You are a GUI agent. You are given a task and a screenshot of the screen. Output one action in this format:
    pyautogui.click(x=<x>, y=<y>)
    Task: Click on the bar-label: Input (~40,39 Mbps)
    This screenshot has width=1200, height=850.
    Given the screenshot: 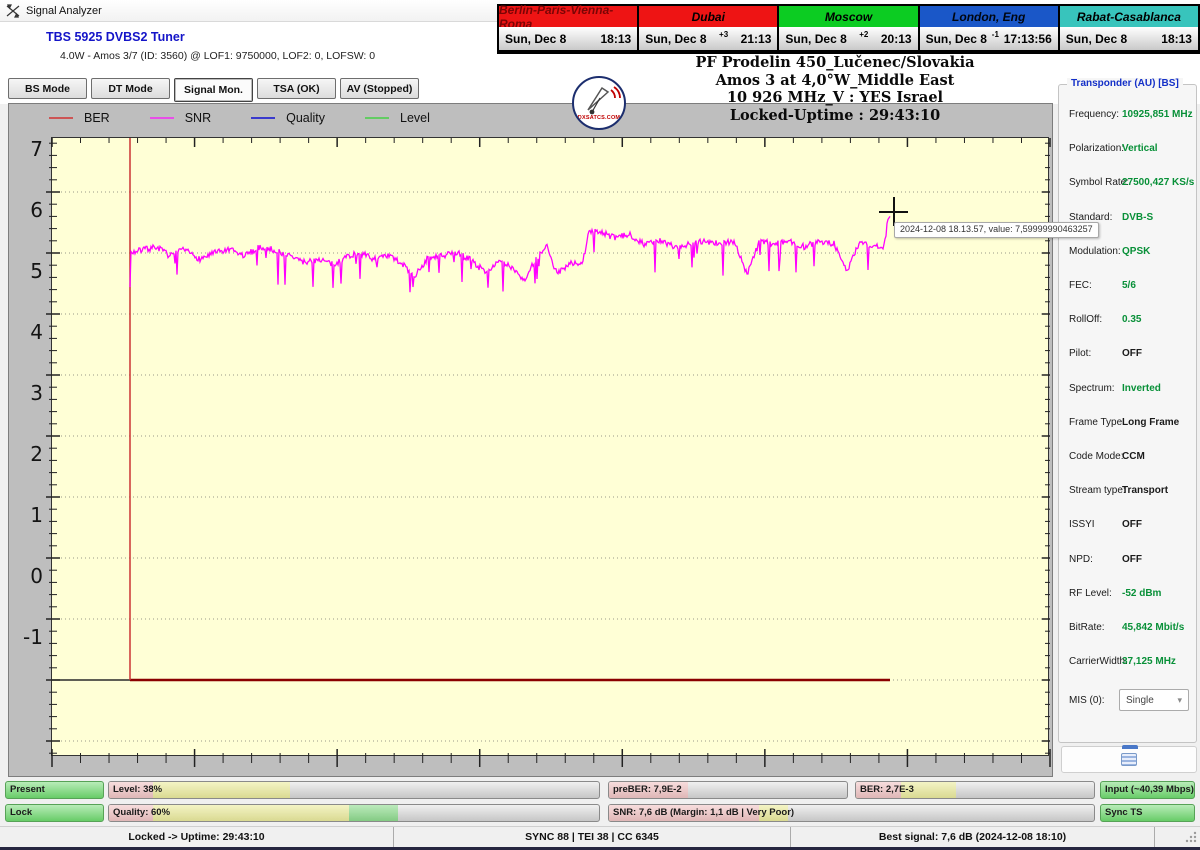 What is the action you would take?
    pyautogui.click(x=1149, y=789)
    